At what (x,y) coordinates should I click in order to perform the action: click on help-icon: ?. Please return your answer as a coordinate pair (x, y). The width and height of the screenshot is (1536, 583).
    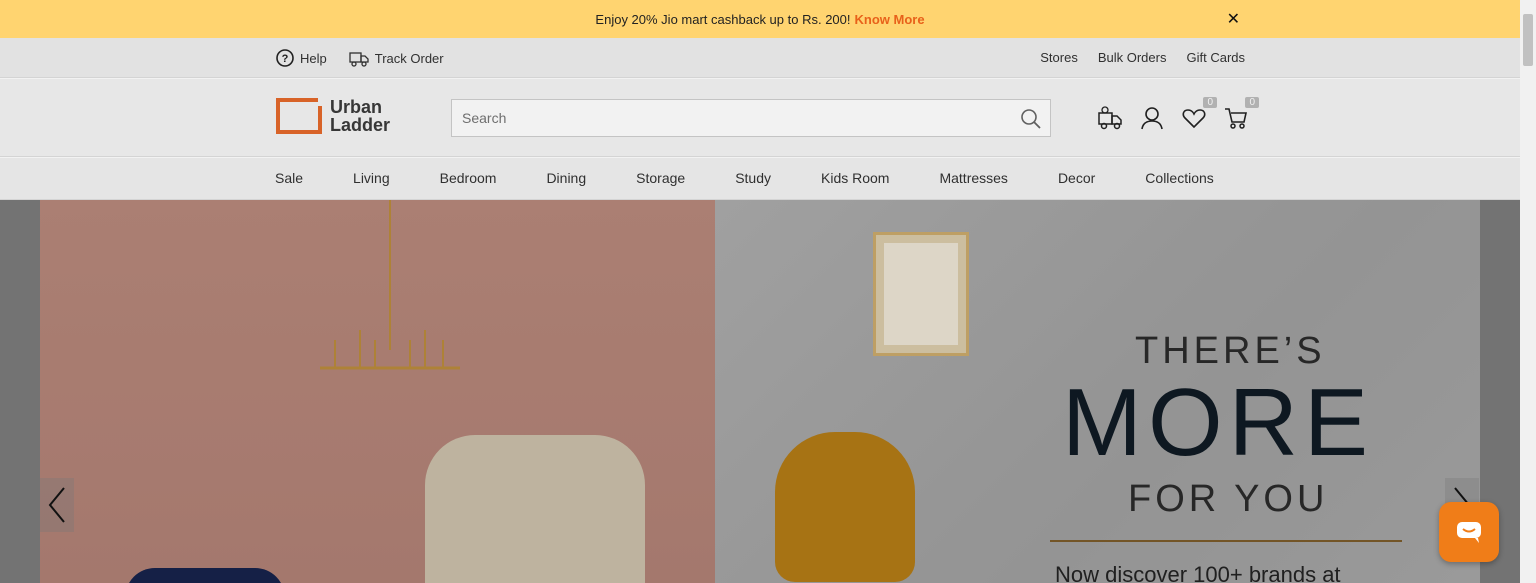
    Looking at the image, I should click on (285, 58).